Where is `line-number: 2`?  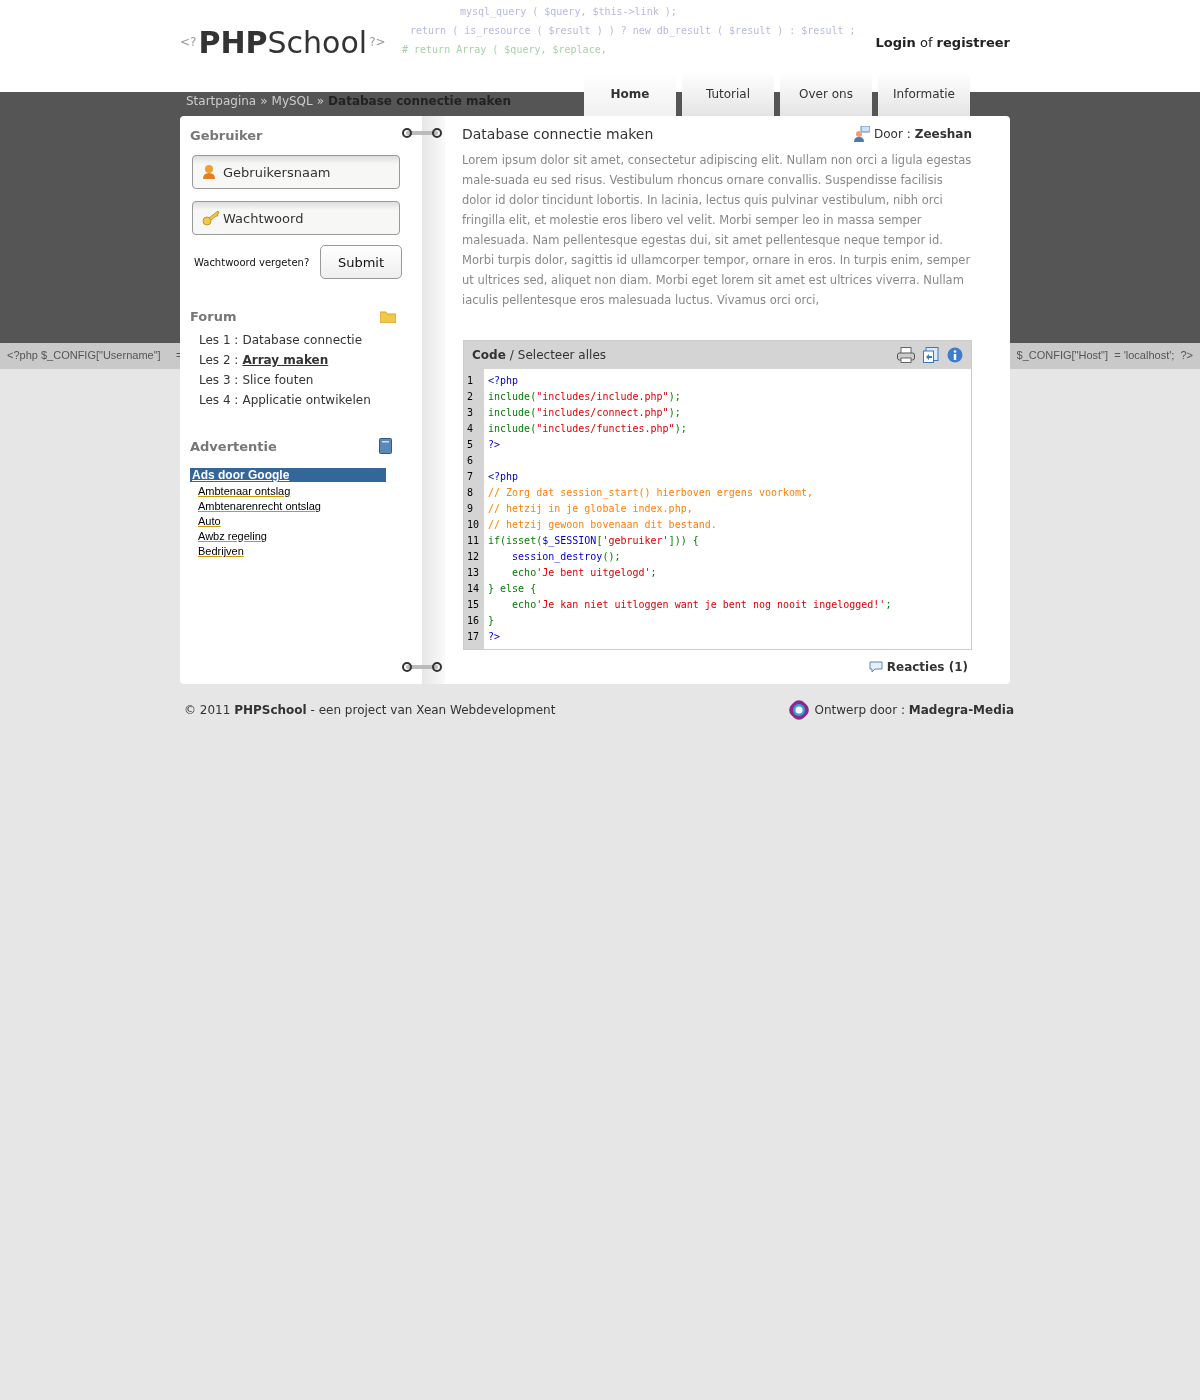
line-number: 2 is located at coordinates (471, 397).